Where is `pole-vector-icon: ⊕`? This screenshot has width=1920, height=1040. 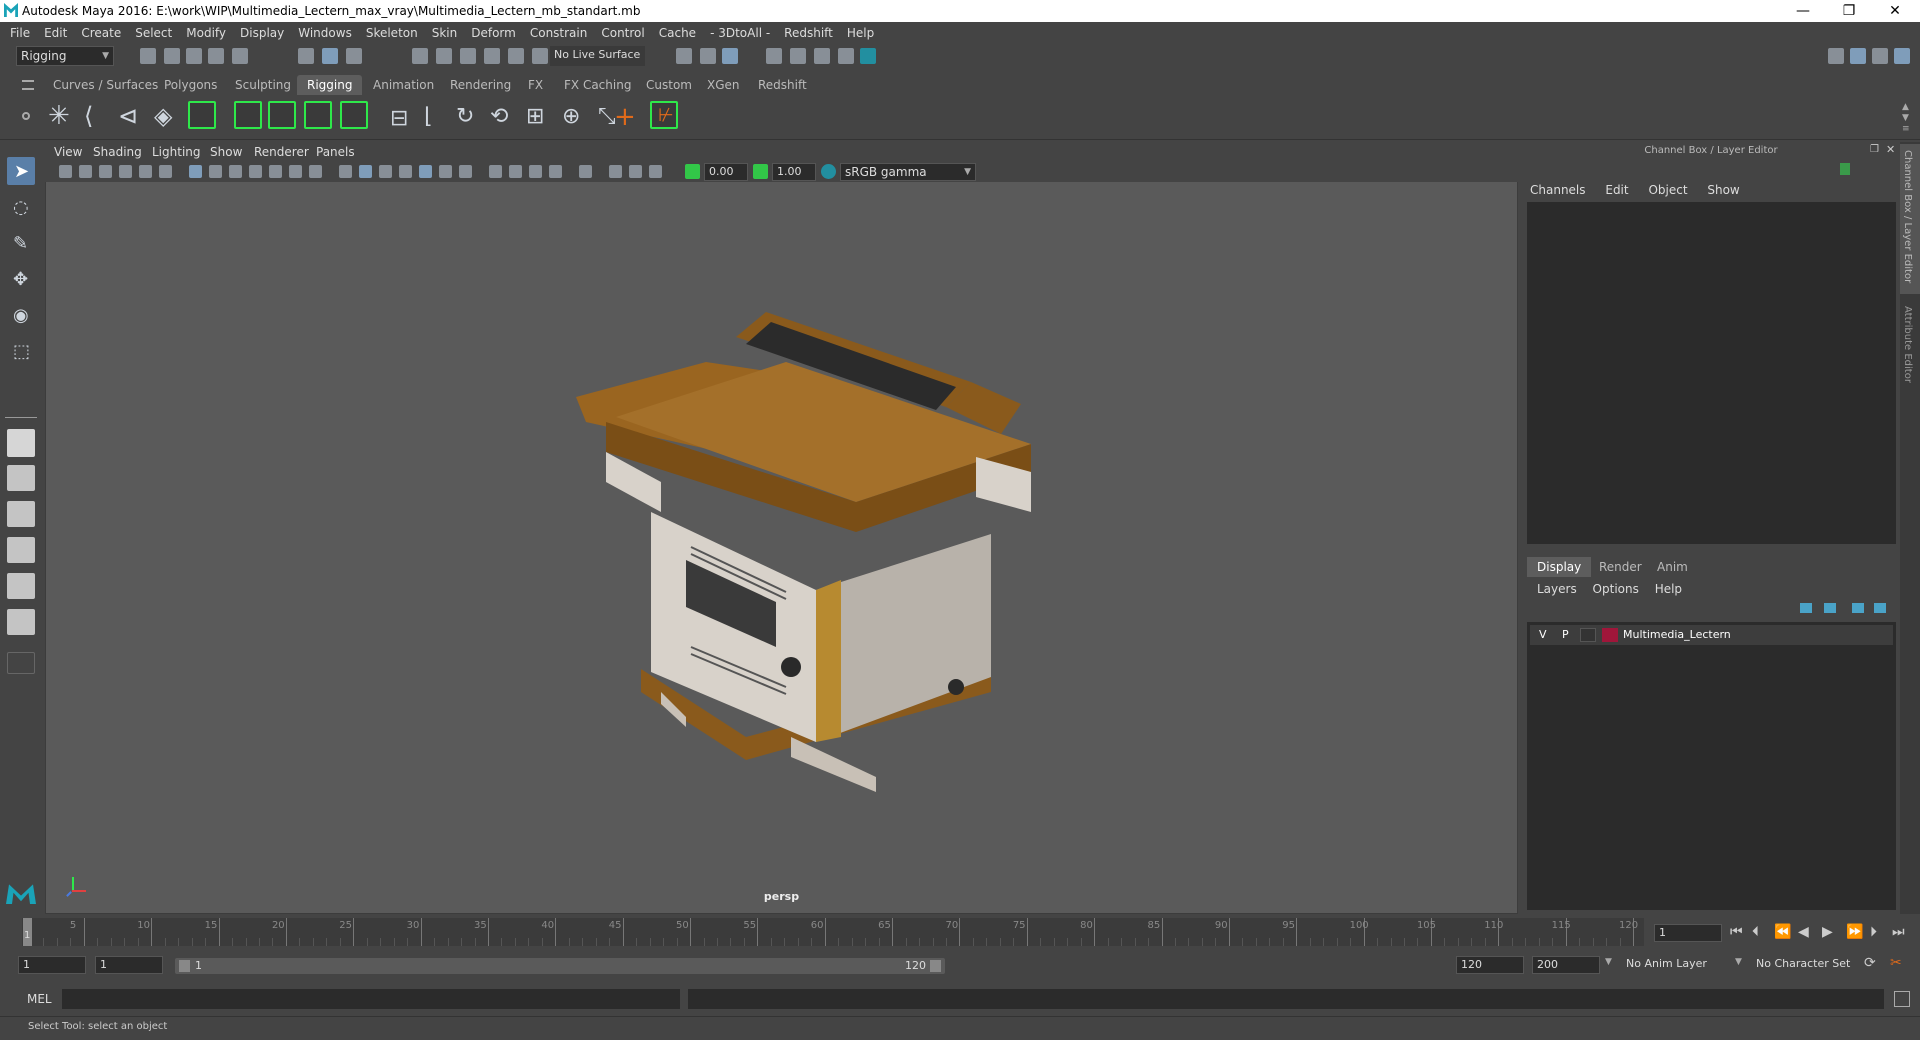 pole-vector-icon: ⊕ is located at coordinates (571, 116).